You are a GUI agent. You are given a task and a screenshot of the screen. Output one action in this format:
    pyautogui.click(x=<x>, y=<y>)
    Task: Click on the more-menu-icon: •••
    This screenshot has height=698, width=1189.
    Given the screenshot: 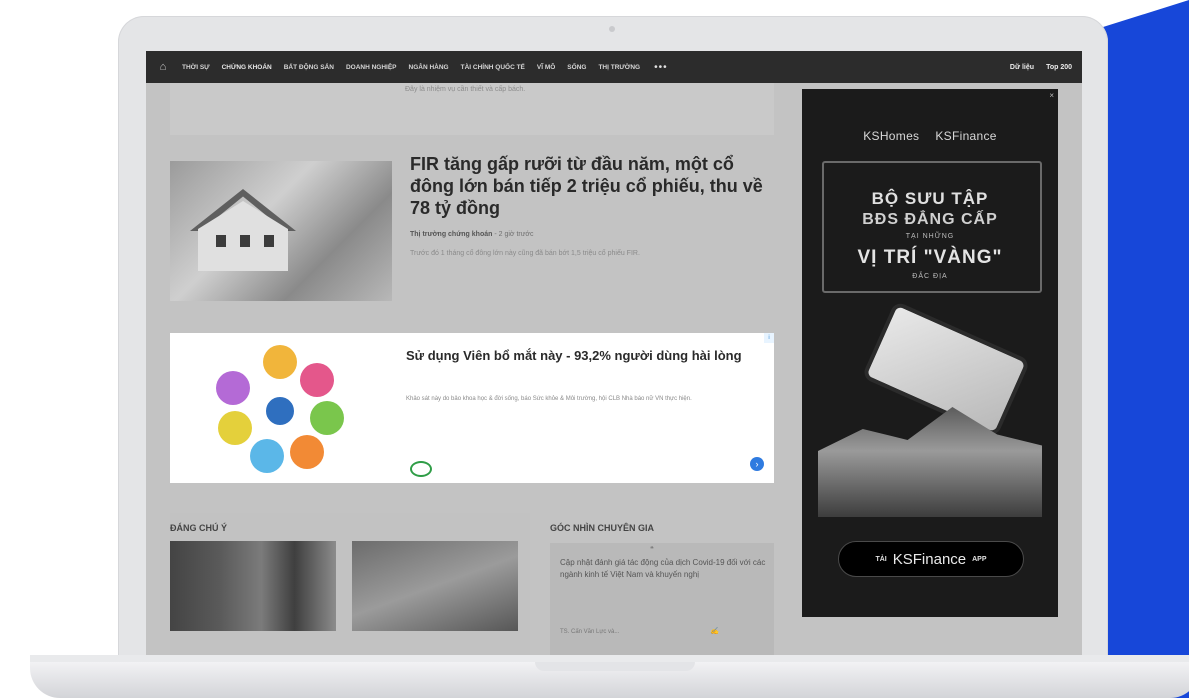 What is the action you would take?
    pyautogui.click(x=661, y=67)
    